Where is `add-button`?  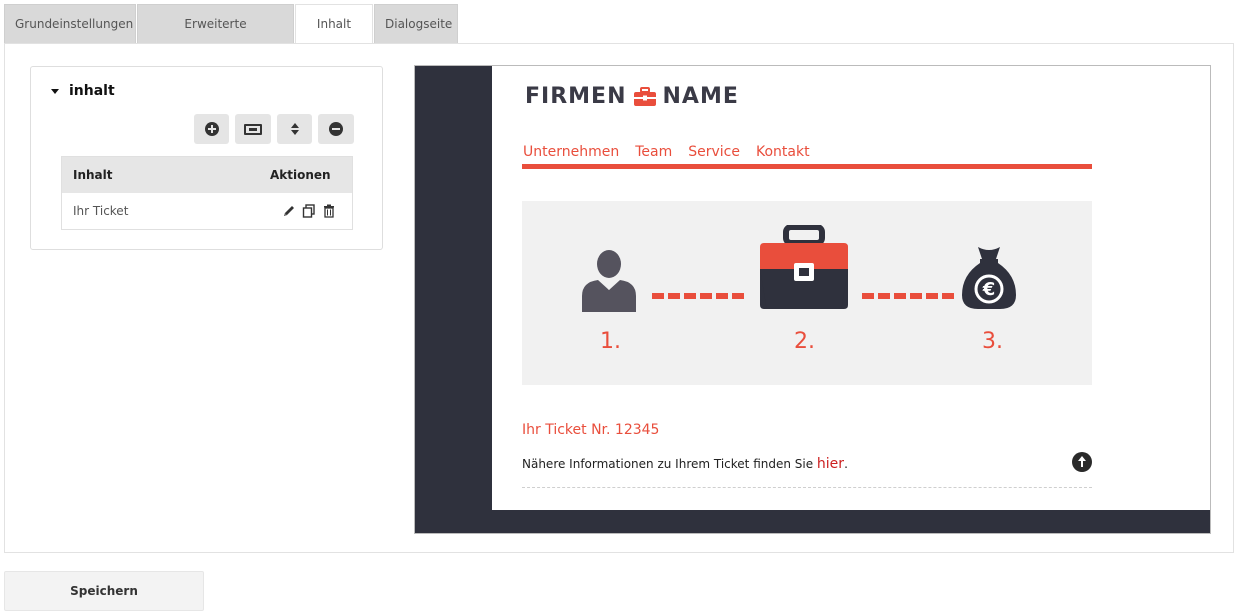
add-button is located at coordinates (211, 129).